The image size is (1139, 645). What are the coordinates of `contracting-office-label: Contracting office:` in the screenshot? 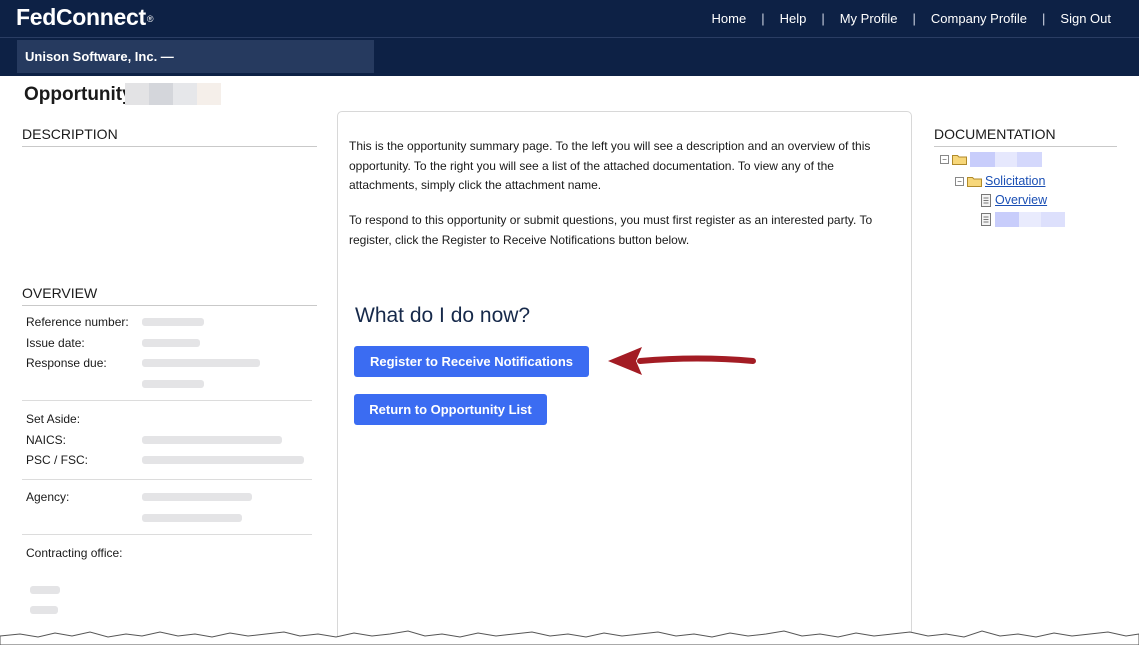 It's located at (74, 553).